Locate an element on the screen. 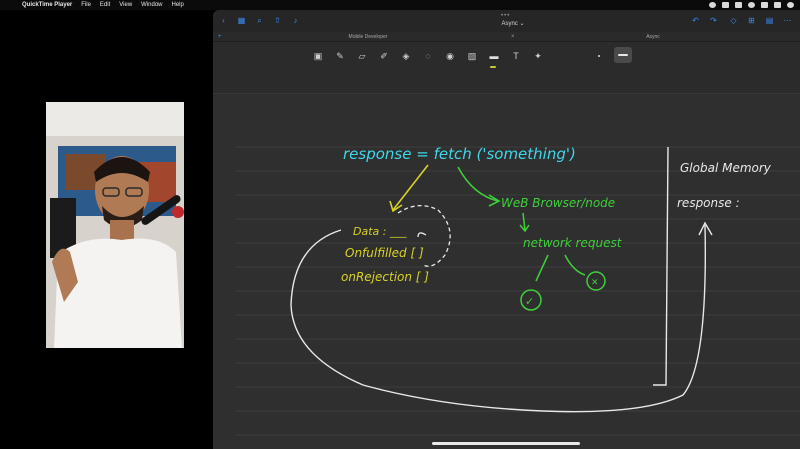 This screenshot has width=800, height=449. failure-mark: ✕ is located at coordinates (595, 282).